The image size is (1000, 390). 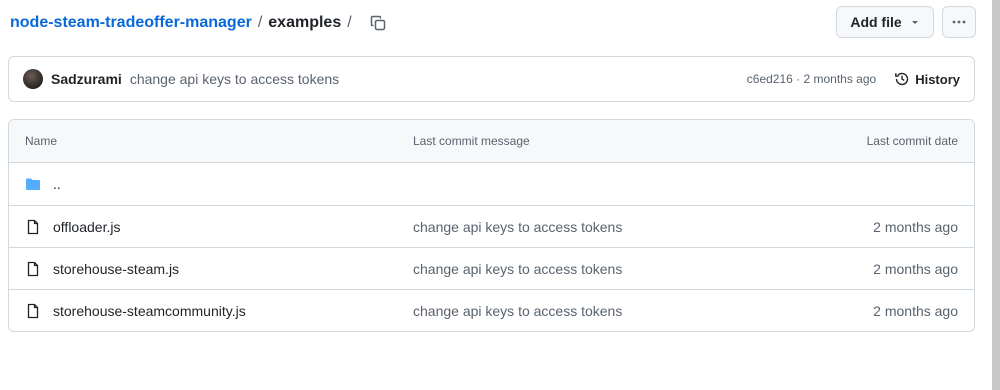 I want to click on history-icon, so click(x=902, y=79).